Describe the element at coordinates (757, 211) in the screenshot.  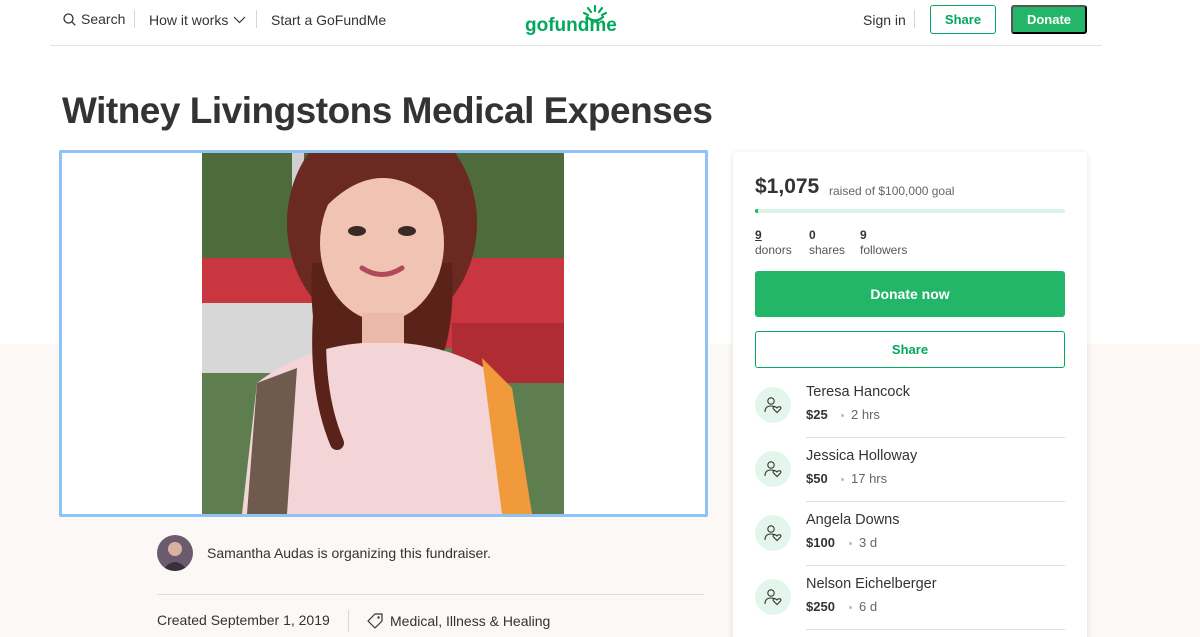
I see `progress-fill` at that location.